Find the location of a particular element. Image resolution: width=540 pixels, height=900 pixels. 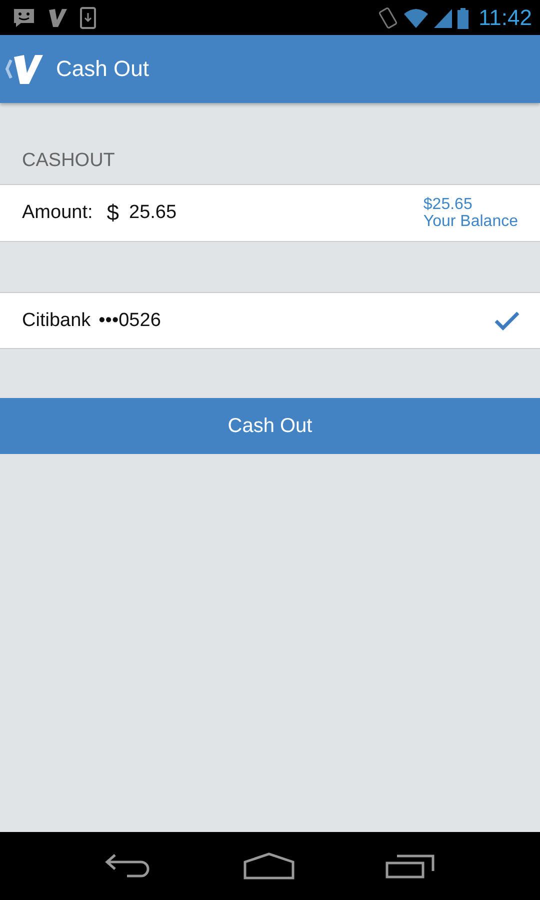

home-icon is located at coordinates (269, 866).